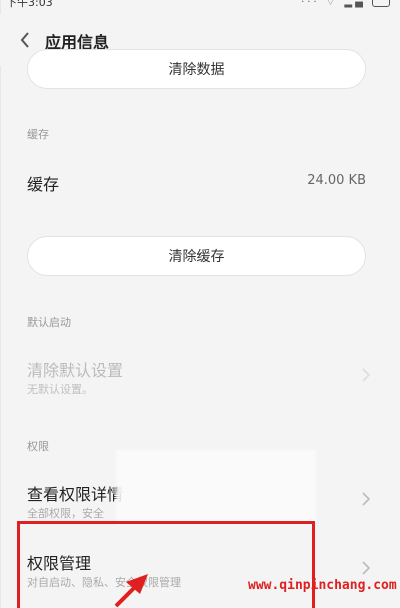 The width and height of the screenshot is (400, 608). What do you see at coordinates (49, 322) in the screenshot?
I see `default-launch-section-label: 默认启动` at bounding box center [49, 322].